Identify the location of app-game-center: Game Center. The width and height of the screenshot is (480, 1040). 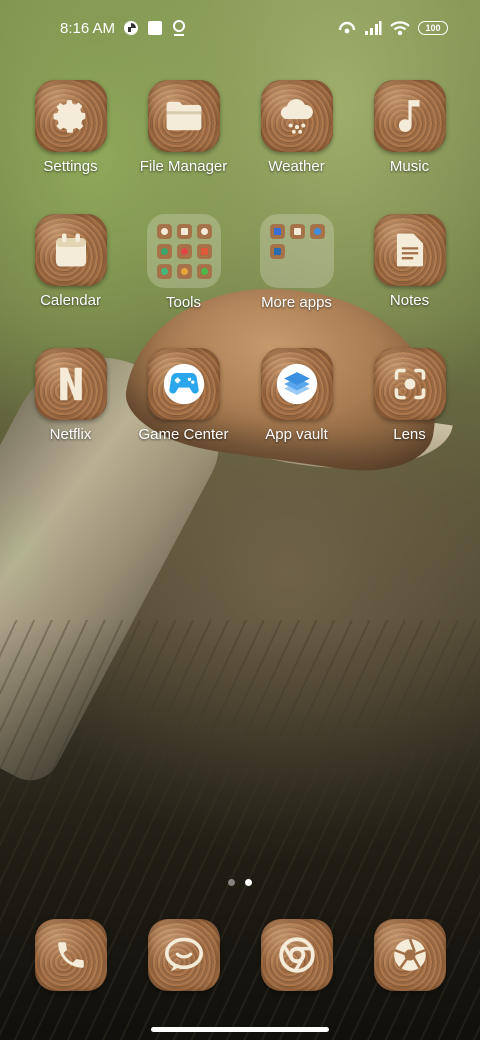
(183, 404).